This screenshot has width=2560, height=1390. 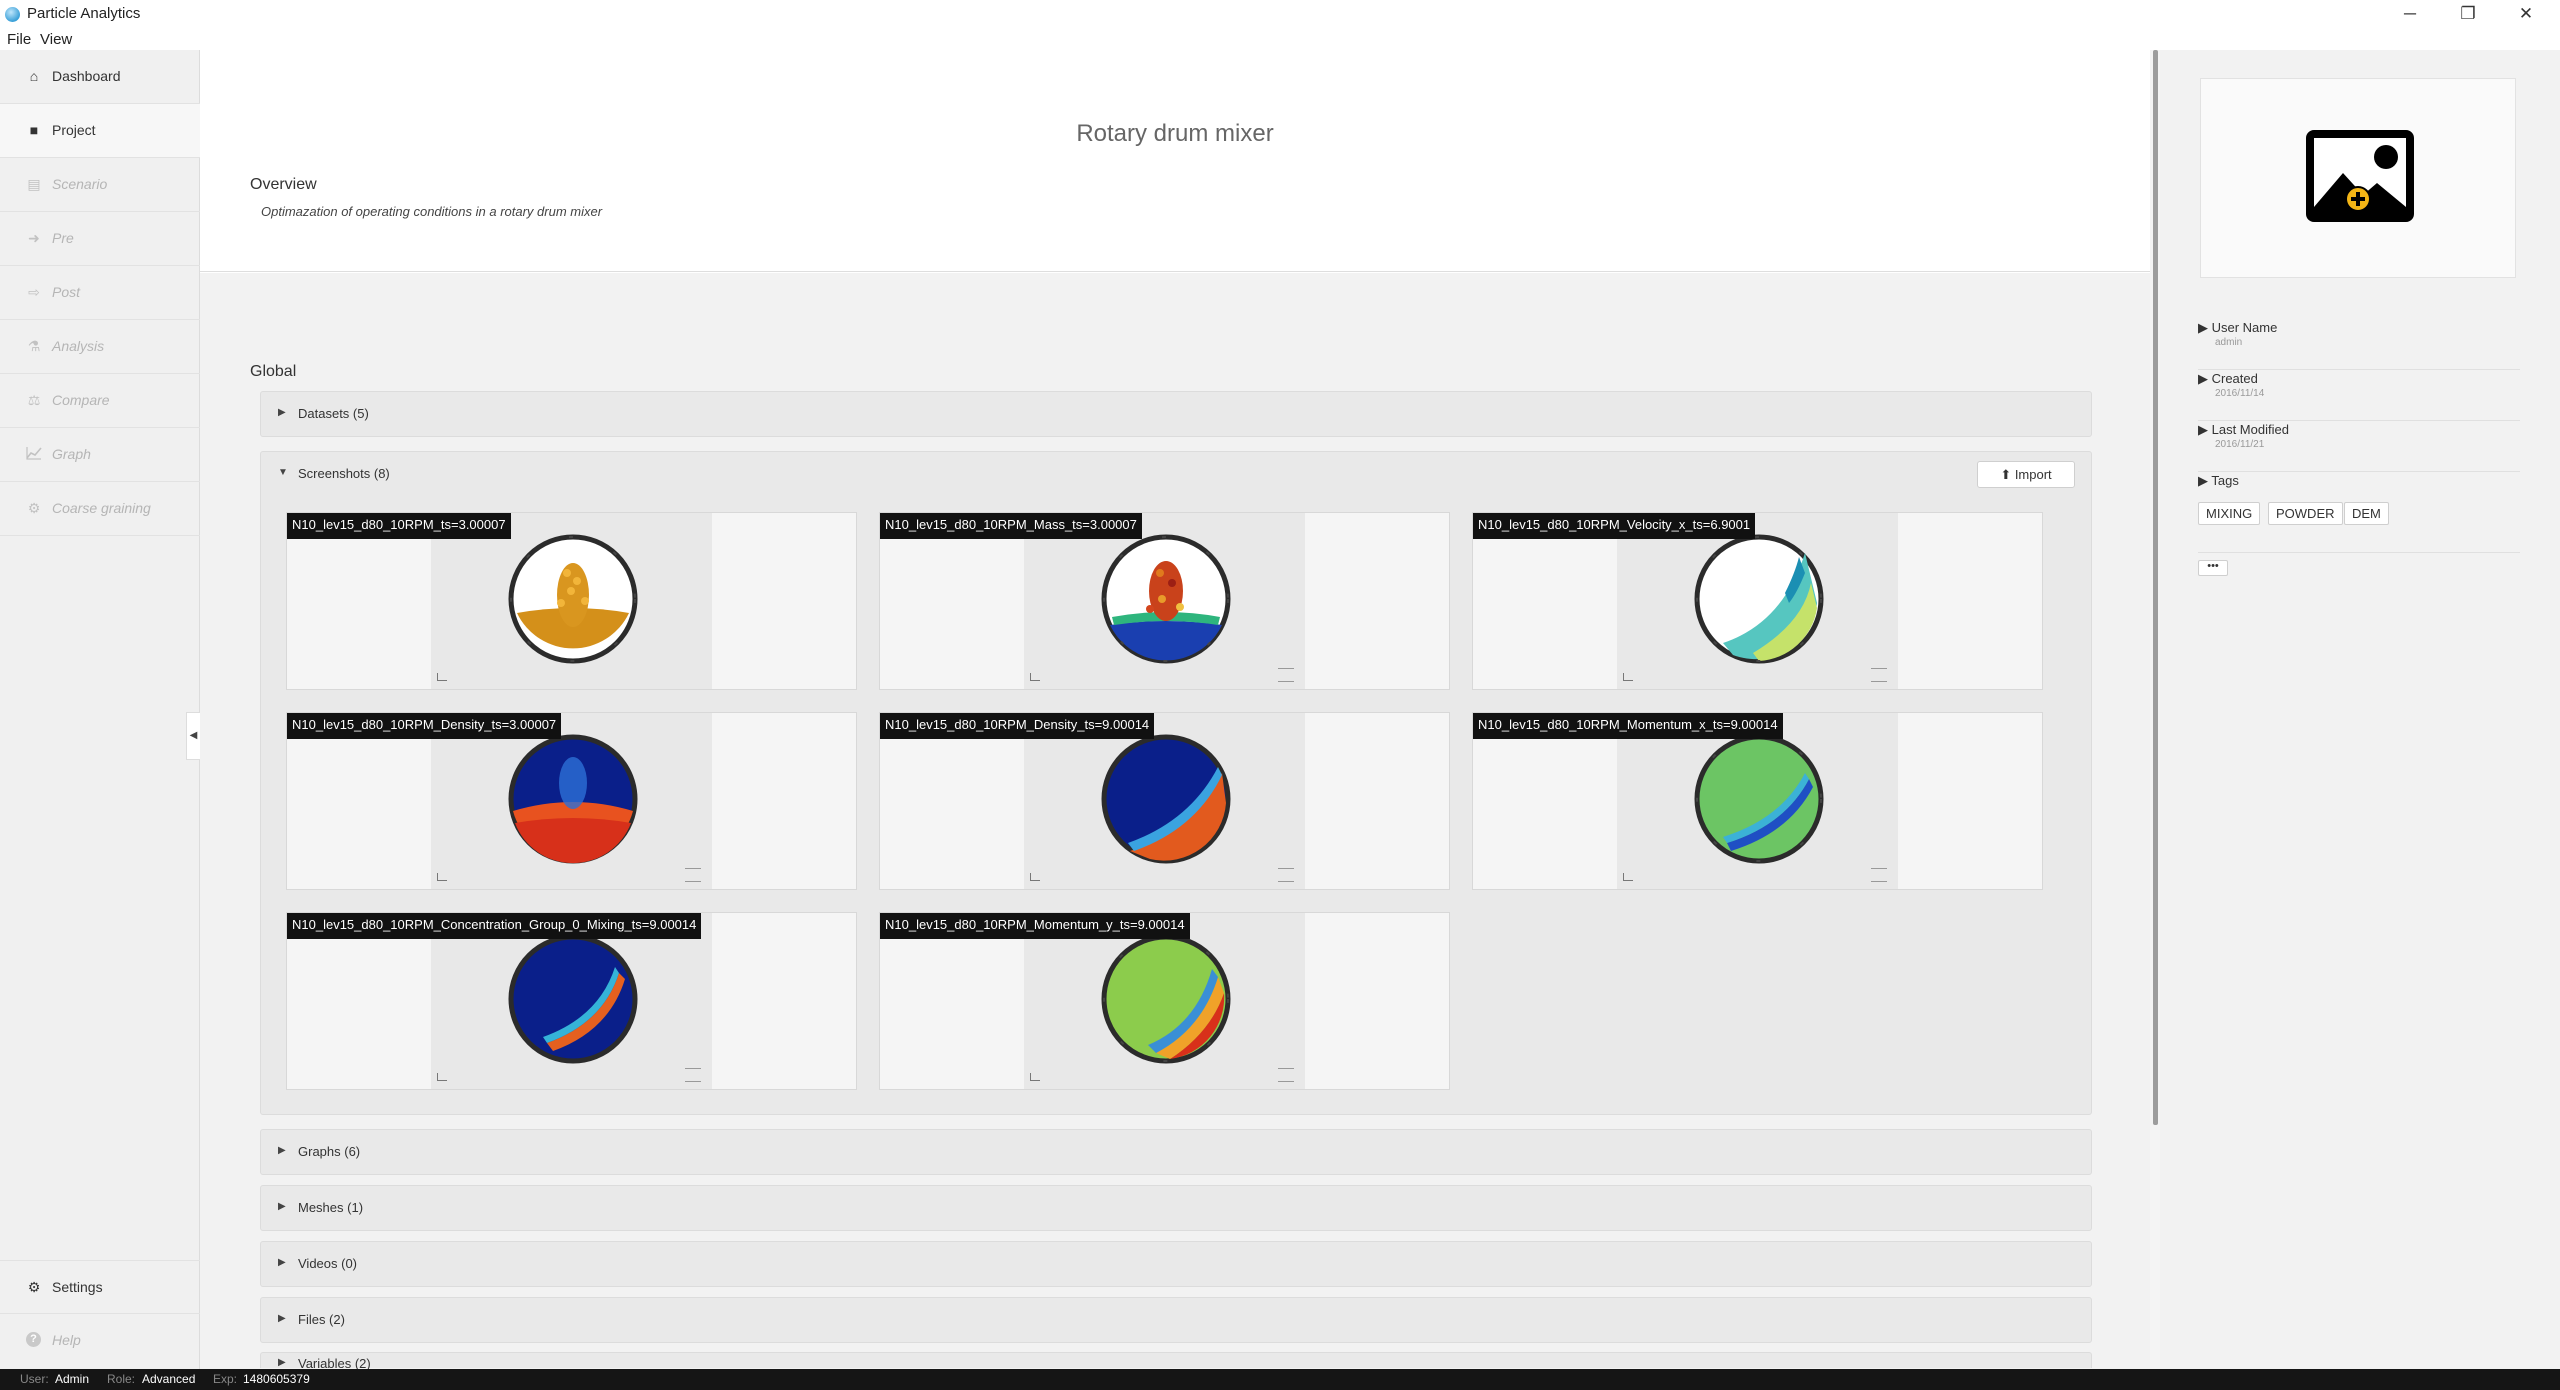 What do you see at coordinates (2213, 568) in the screenshot?
I see `more-options-button: •••` at bounding box center [2213, 568].